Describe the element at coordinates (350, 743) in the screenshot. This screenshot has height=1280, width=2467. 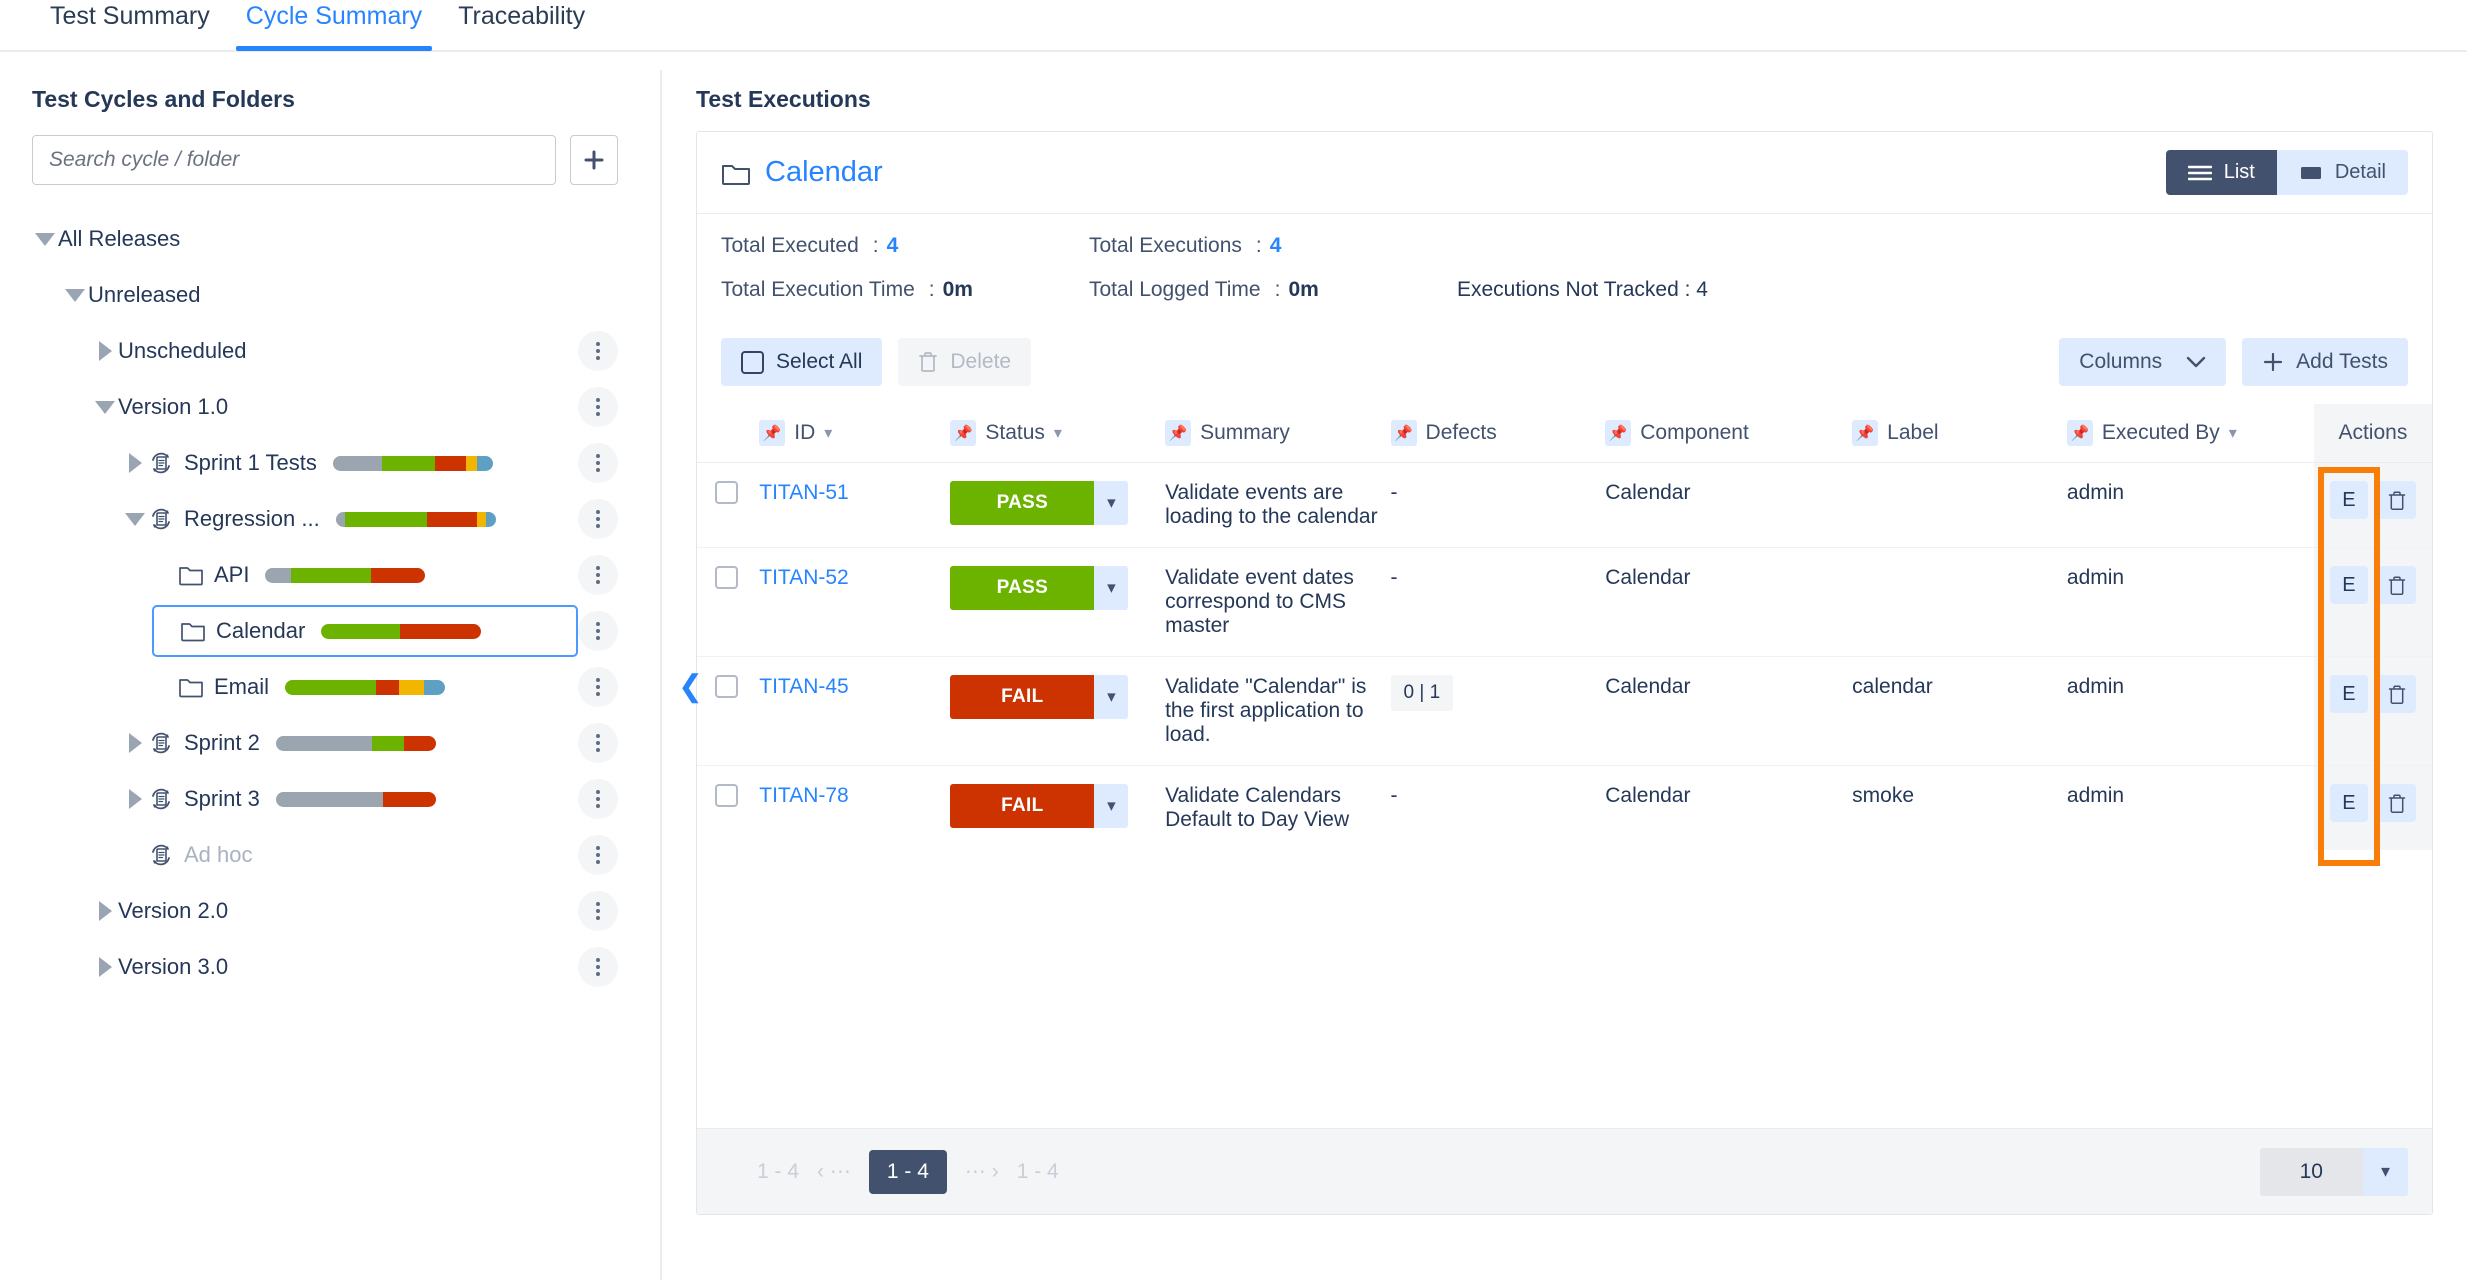
I see `tree-item-inner: Sprint 2` at that location.